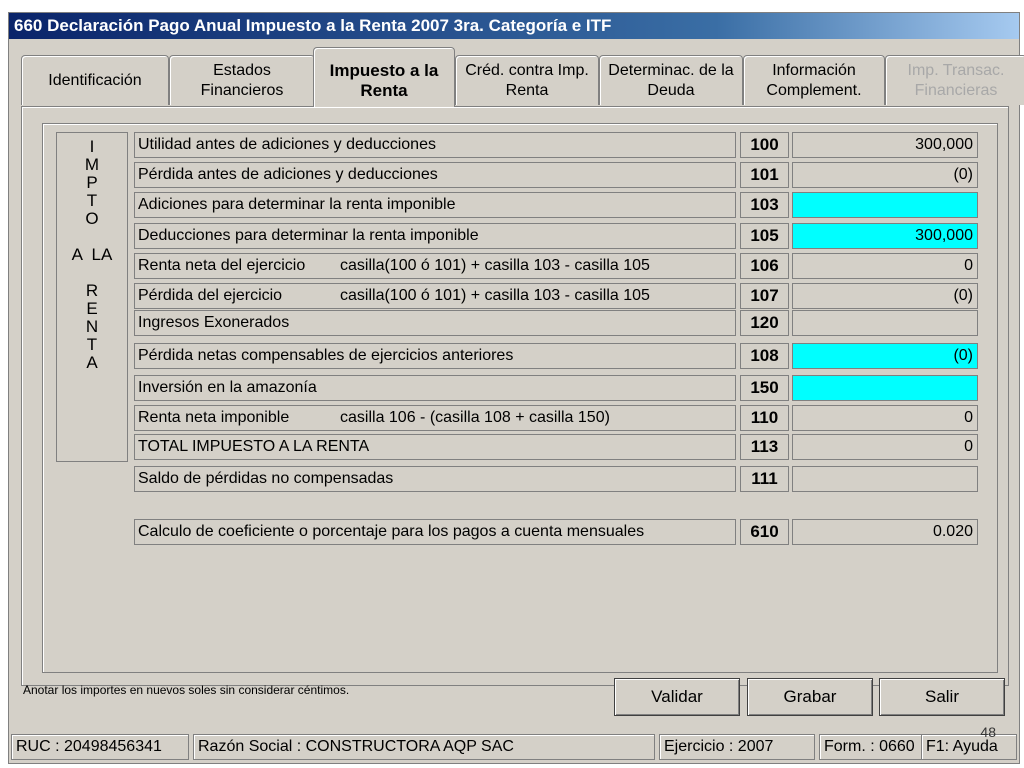 The height and width of the screenshot is (768, 1024). I want to click on grabar-button: Grabar, so click(810, 697).